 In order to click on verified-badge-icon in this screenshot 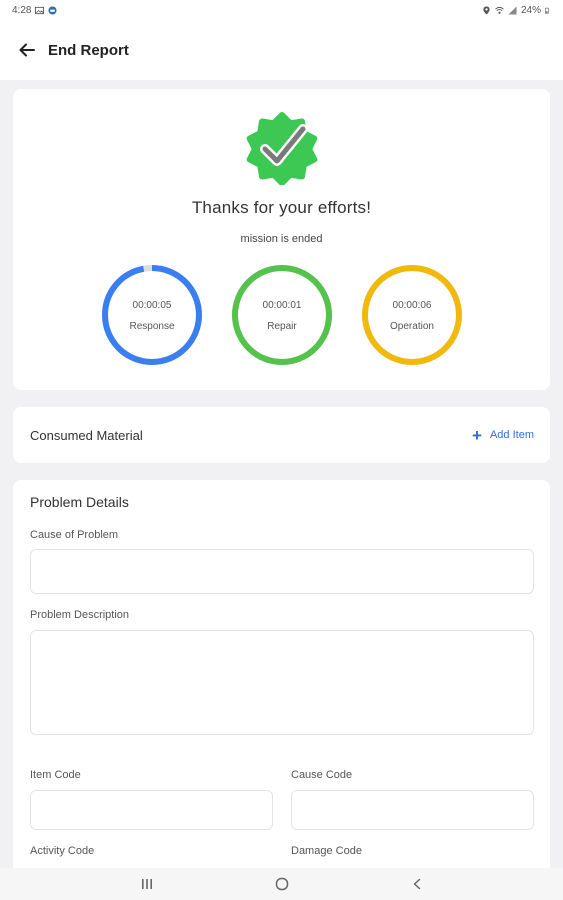, I will do `click(282, 148)`.